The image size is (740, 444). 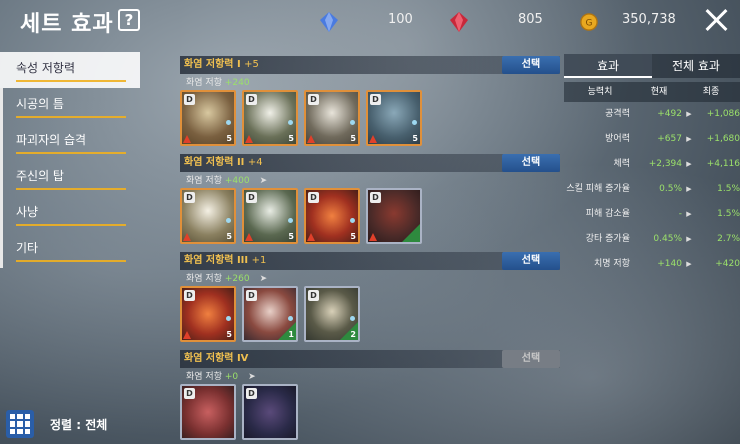 I want to click on set-title: 화염 저항력 IV, so click(x=216, y=358).